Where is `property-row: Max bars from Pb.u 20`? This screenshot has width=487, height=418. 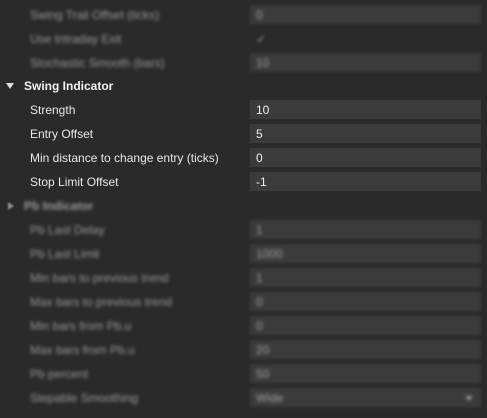 property-row: Max bars from Pb.u 20 is located at coordinates (243, 350).